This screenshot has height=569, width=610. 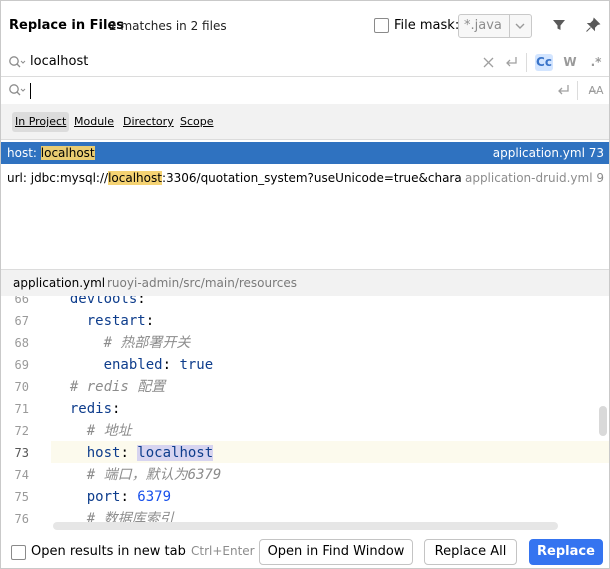 I want to click on line-number: 74, so click(x=21, y=475).